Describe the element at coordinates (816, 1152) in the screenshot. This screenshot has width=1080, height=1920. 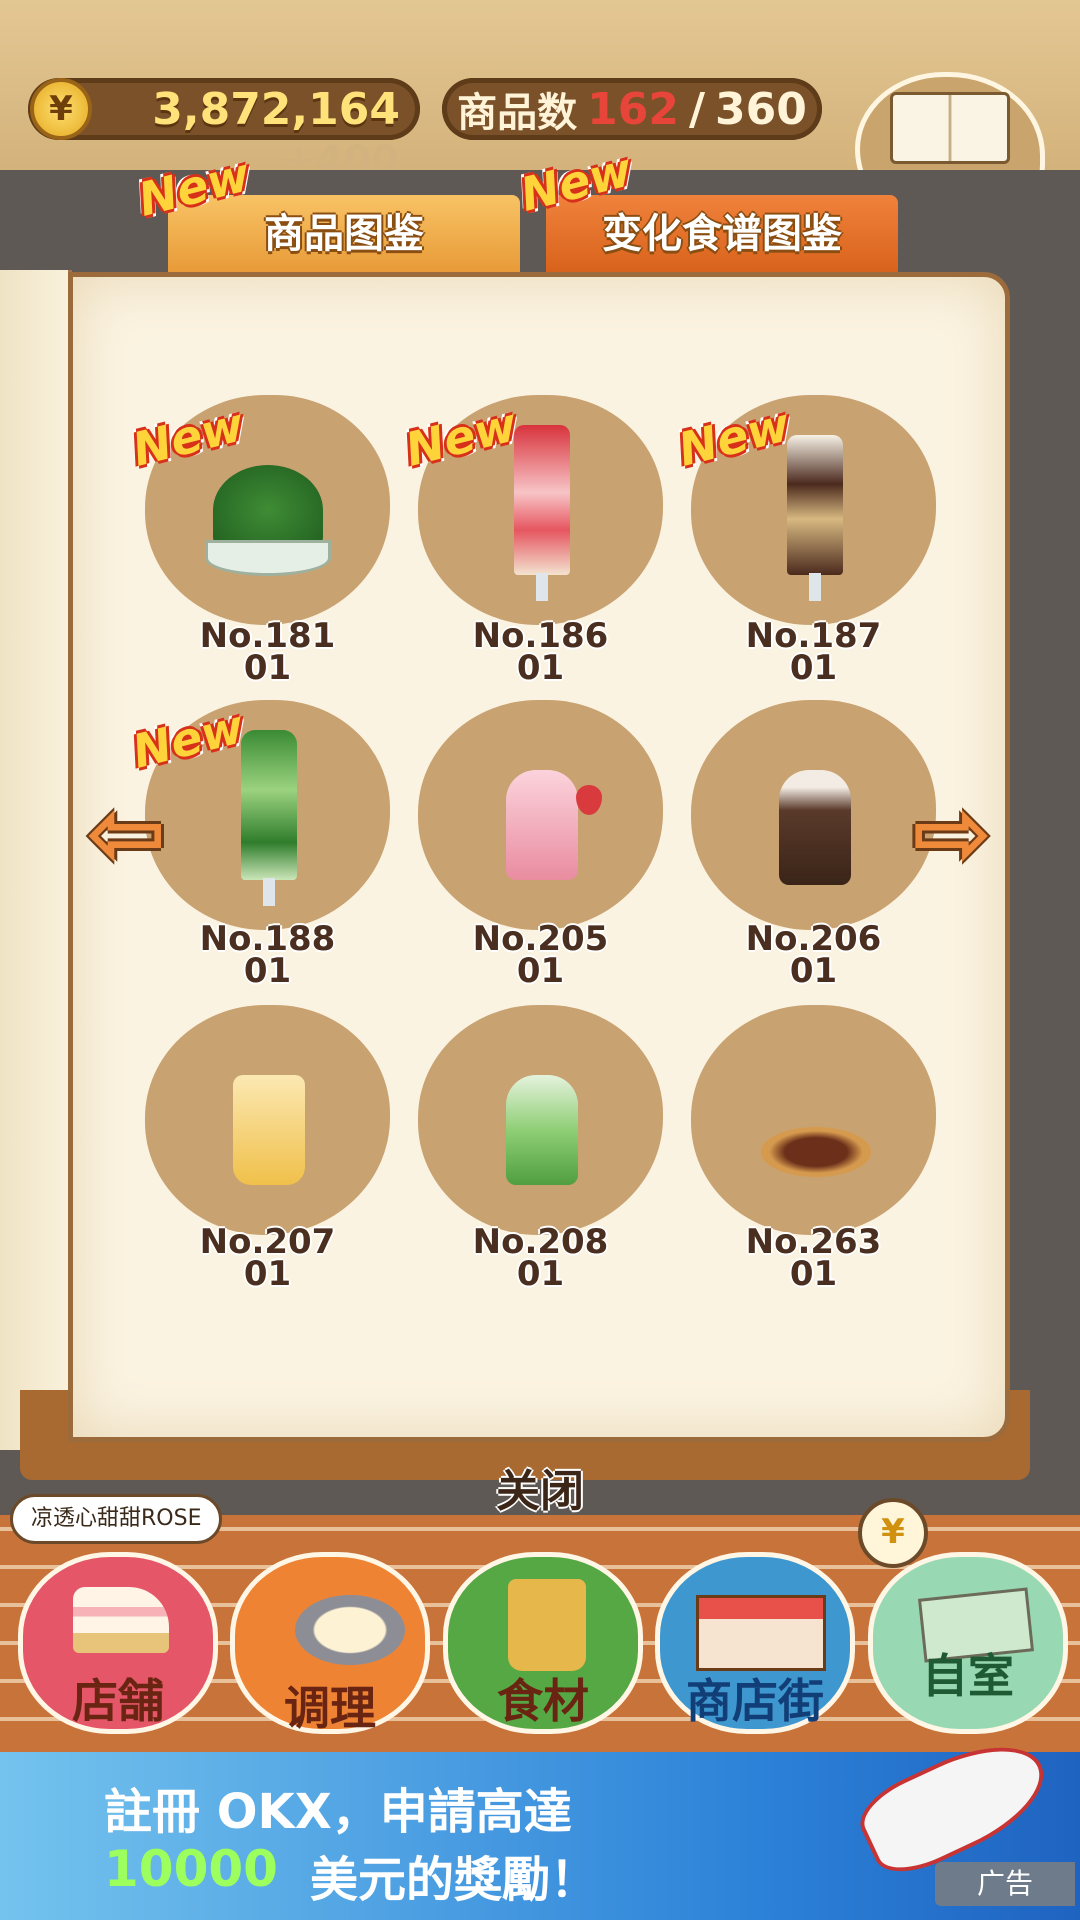
I see `meat-pastry-icon` at that location.